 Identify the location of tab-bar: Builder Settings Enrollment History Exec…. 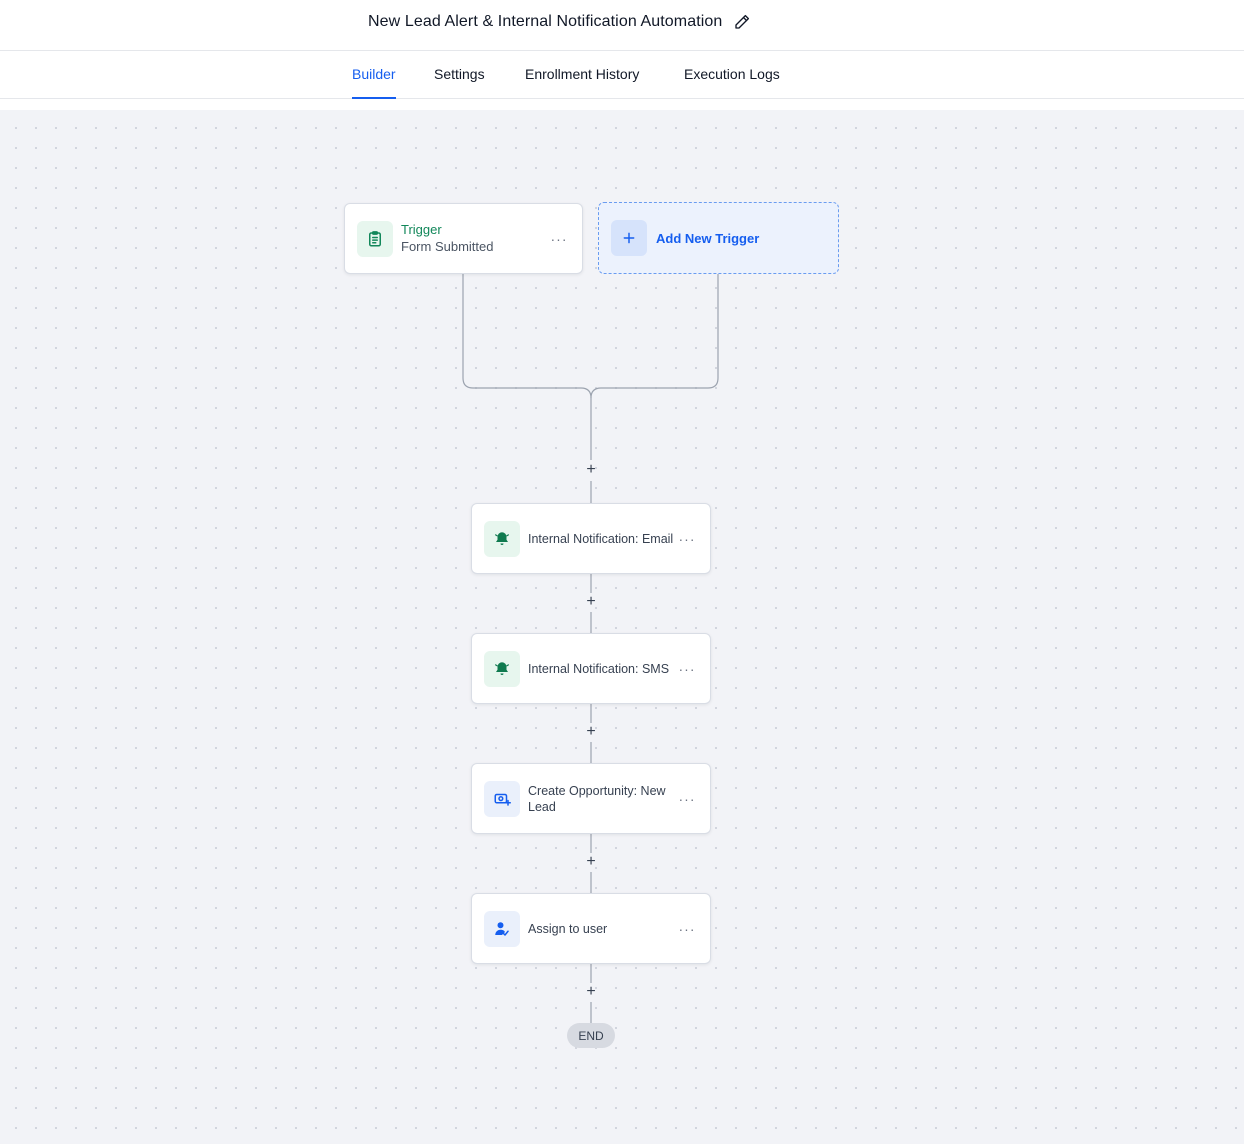
(622, 75).